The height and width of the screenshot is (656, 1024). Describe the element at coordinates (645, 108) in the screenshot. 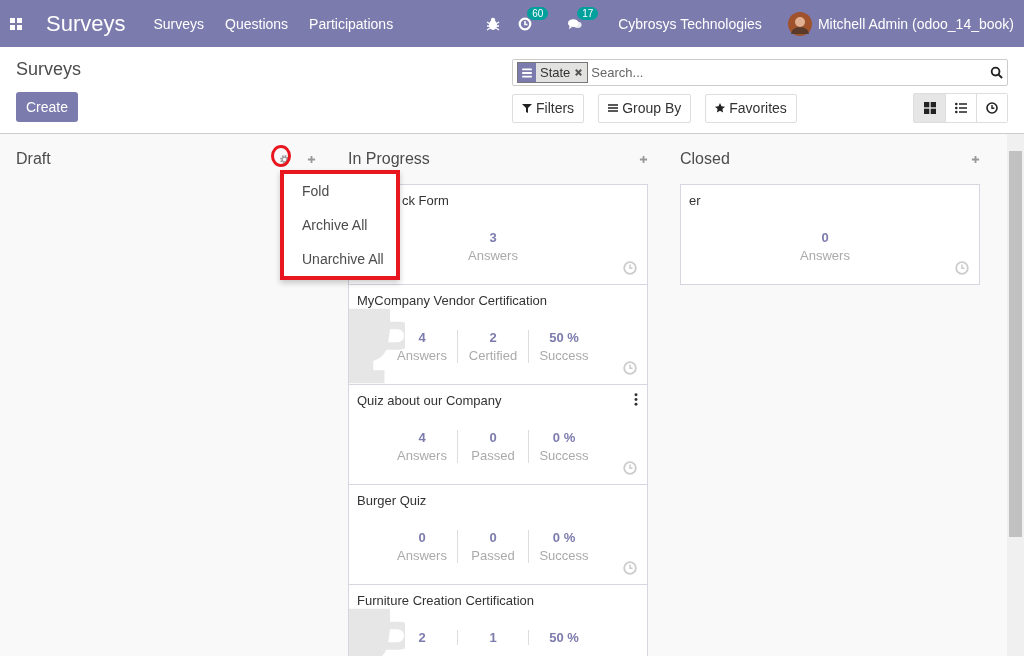

I see `group-by-button: Group By` at that location.